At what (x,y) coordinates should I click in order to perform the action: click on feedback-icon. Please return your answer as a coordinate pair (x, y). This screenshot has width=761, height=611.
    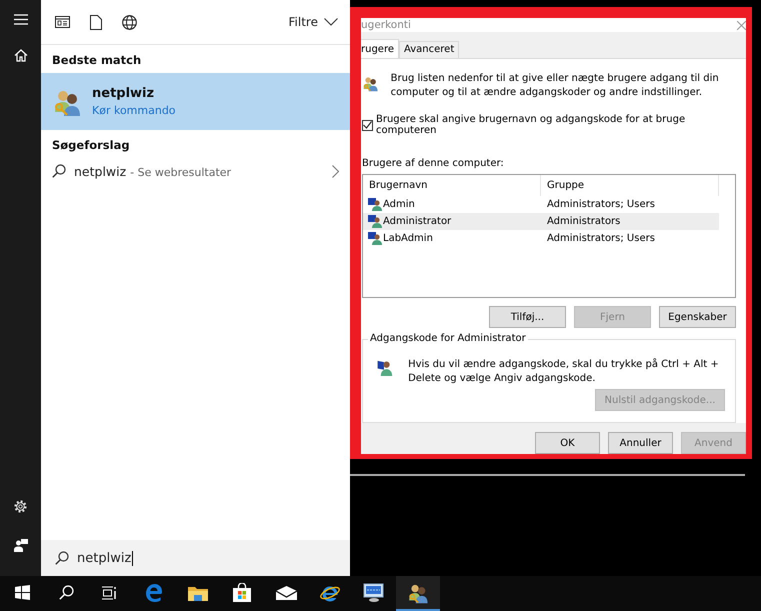
    Looking at the image, I should click on (21, 545).